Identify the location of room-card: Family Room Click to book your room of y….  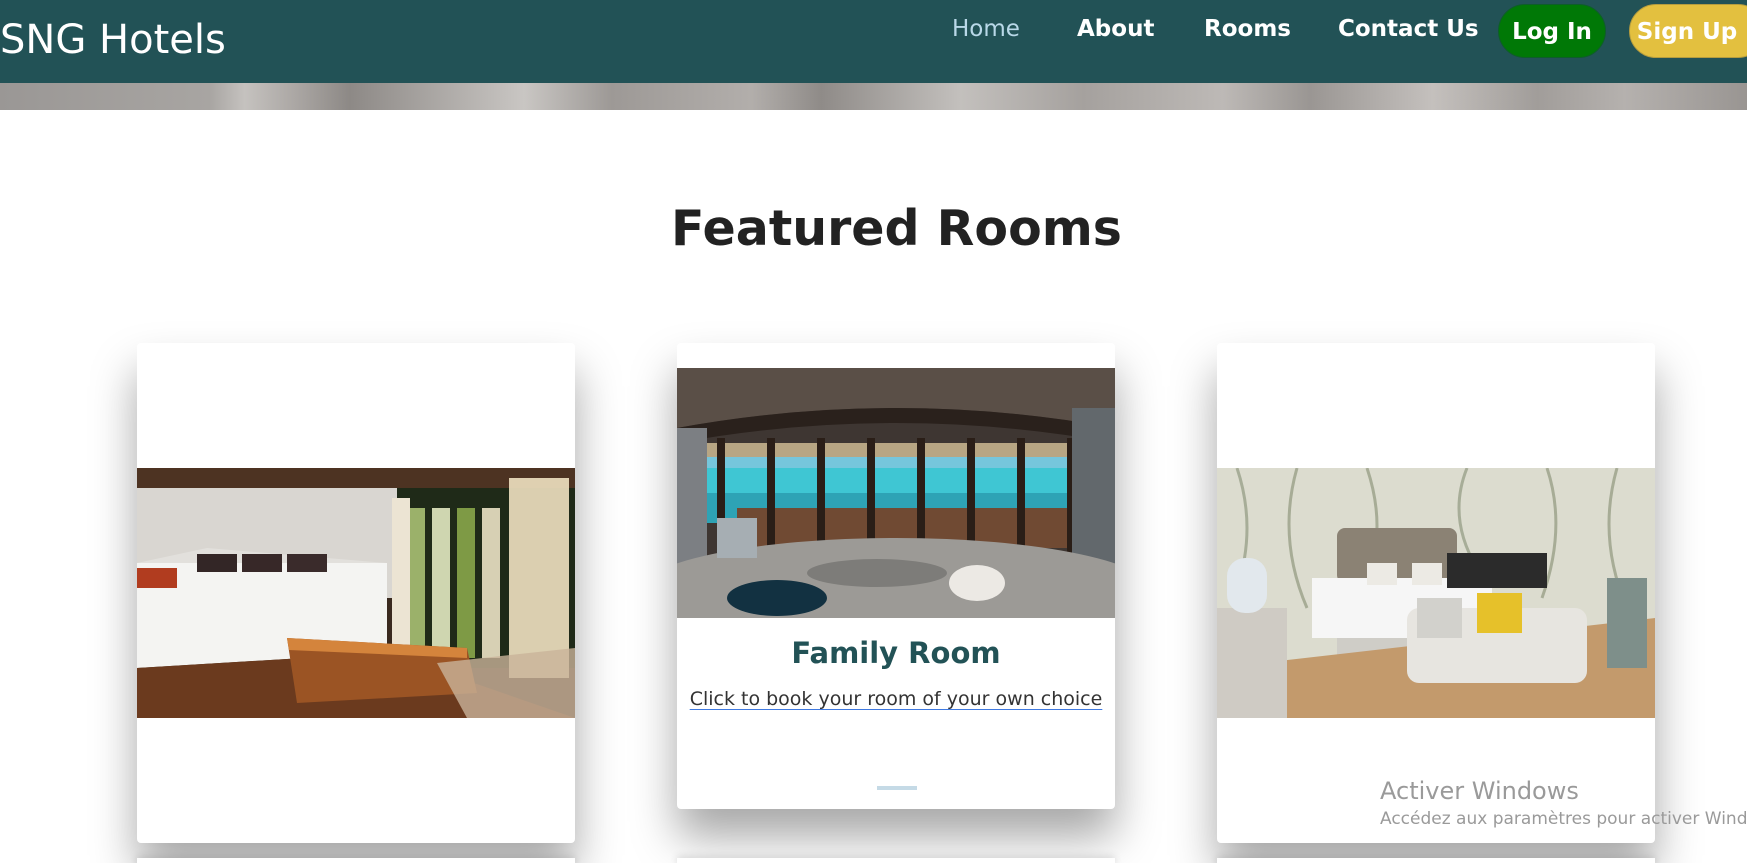
(896, 576).